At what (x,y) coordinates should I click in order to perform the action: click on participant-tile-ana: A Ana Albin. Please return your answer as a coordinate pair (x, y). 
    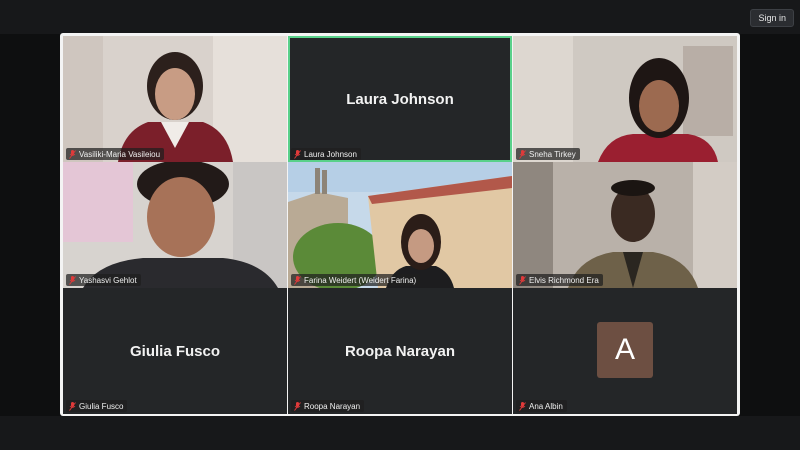
    Looking at the image, I should click on (625, 351).